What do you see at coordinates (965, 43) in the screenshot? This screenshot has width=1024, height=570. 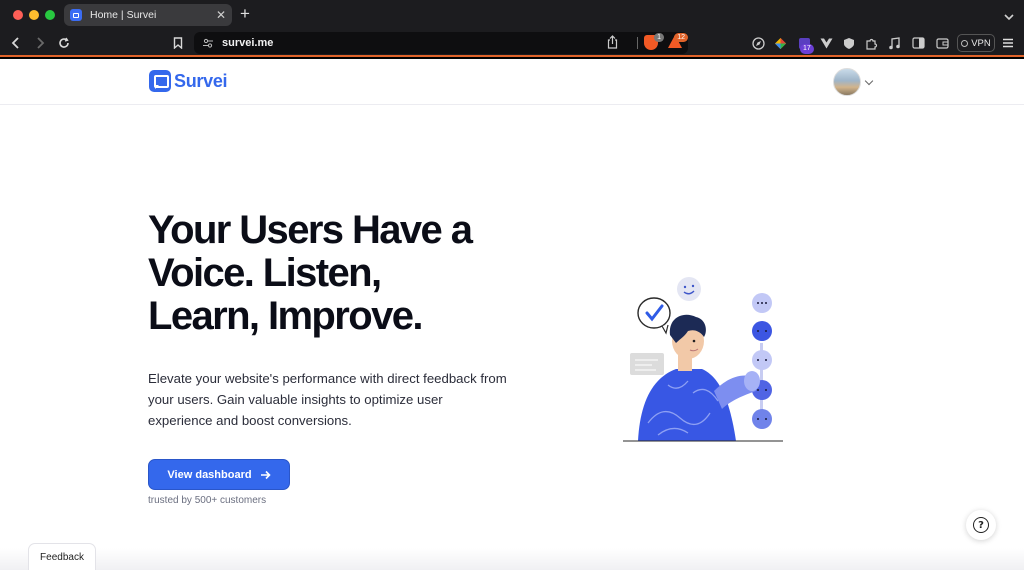 I see `vpn-globe-icon` at bounding box center [965, 43].